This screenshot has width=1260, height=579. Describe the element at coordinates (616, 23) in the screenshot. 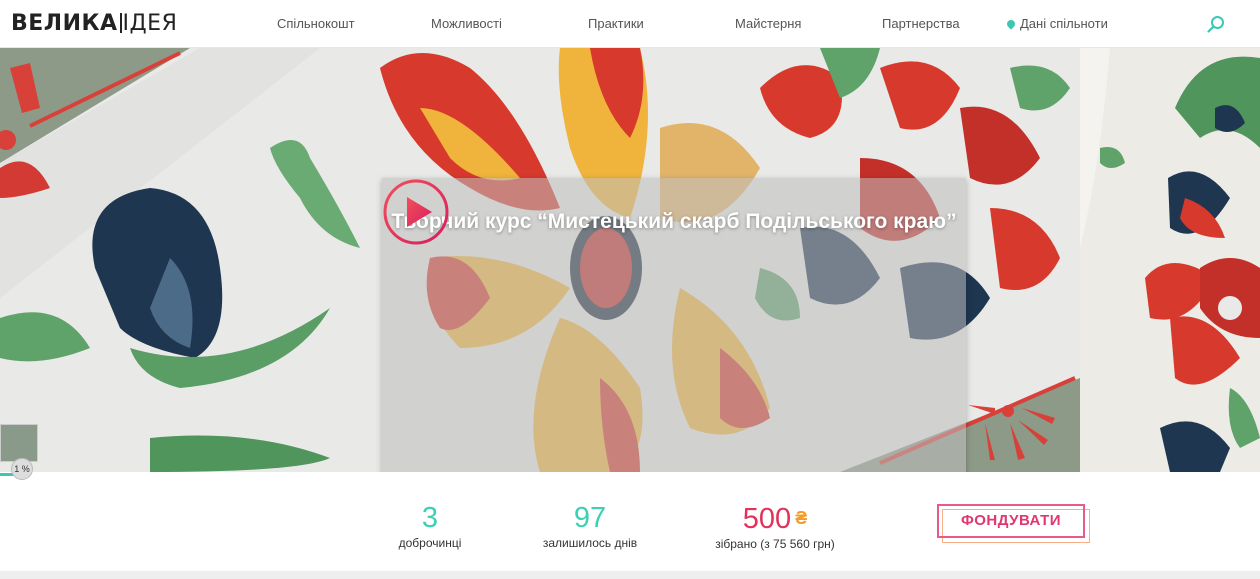

I see `nav-item-practices: Практики` at that location.